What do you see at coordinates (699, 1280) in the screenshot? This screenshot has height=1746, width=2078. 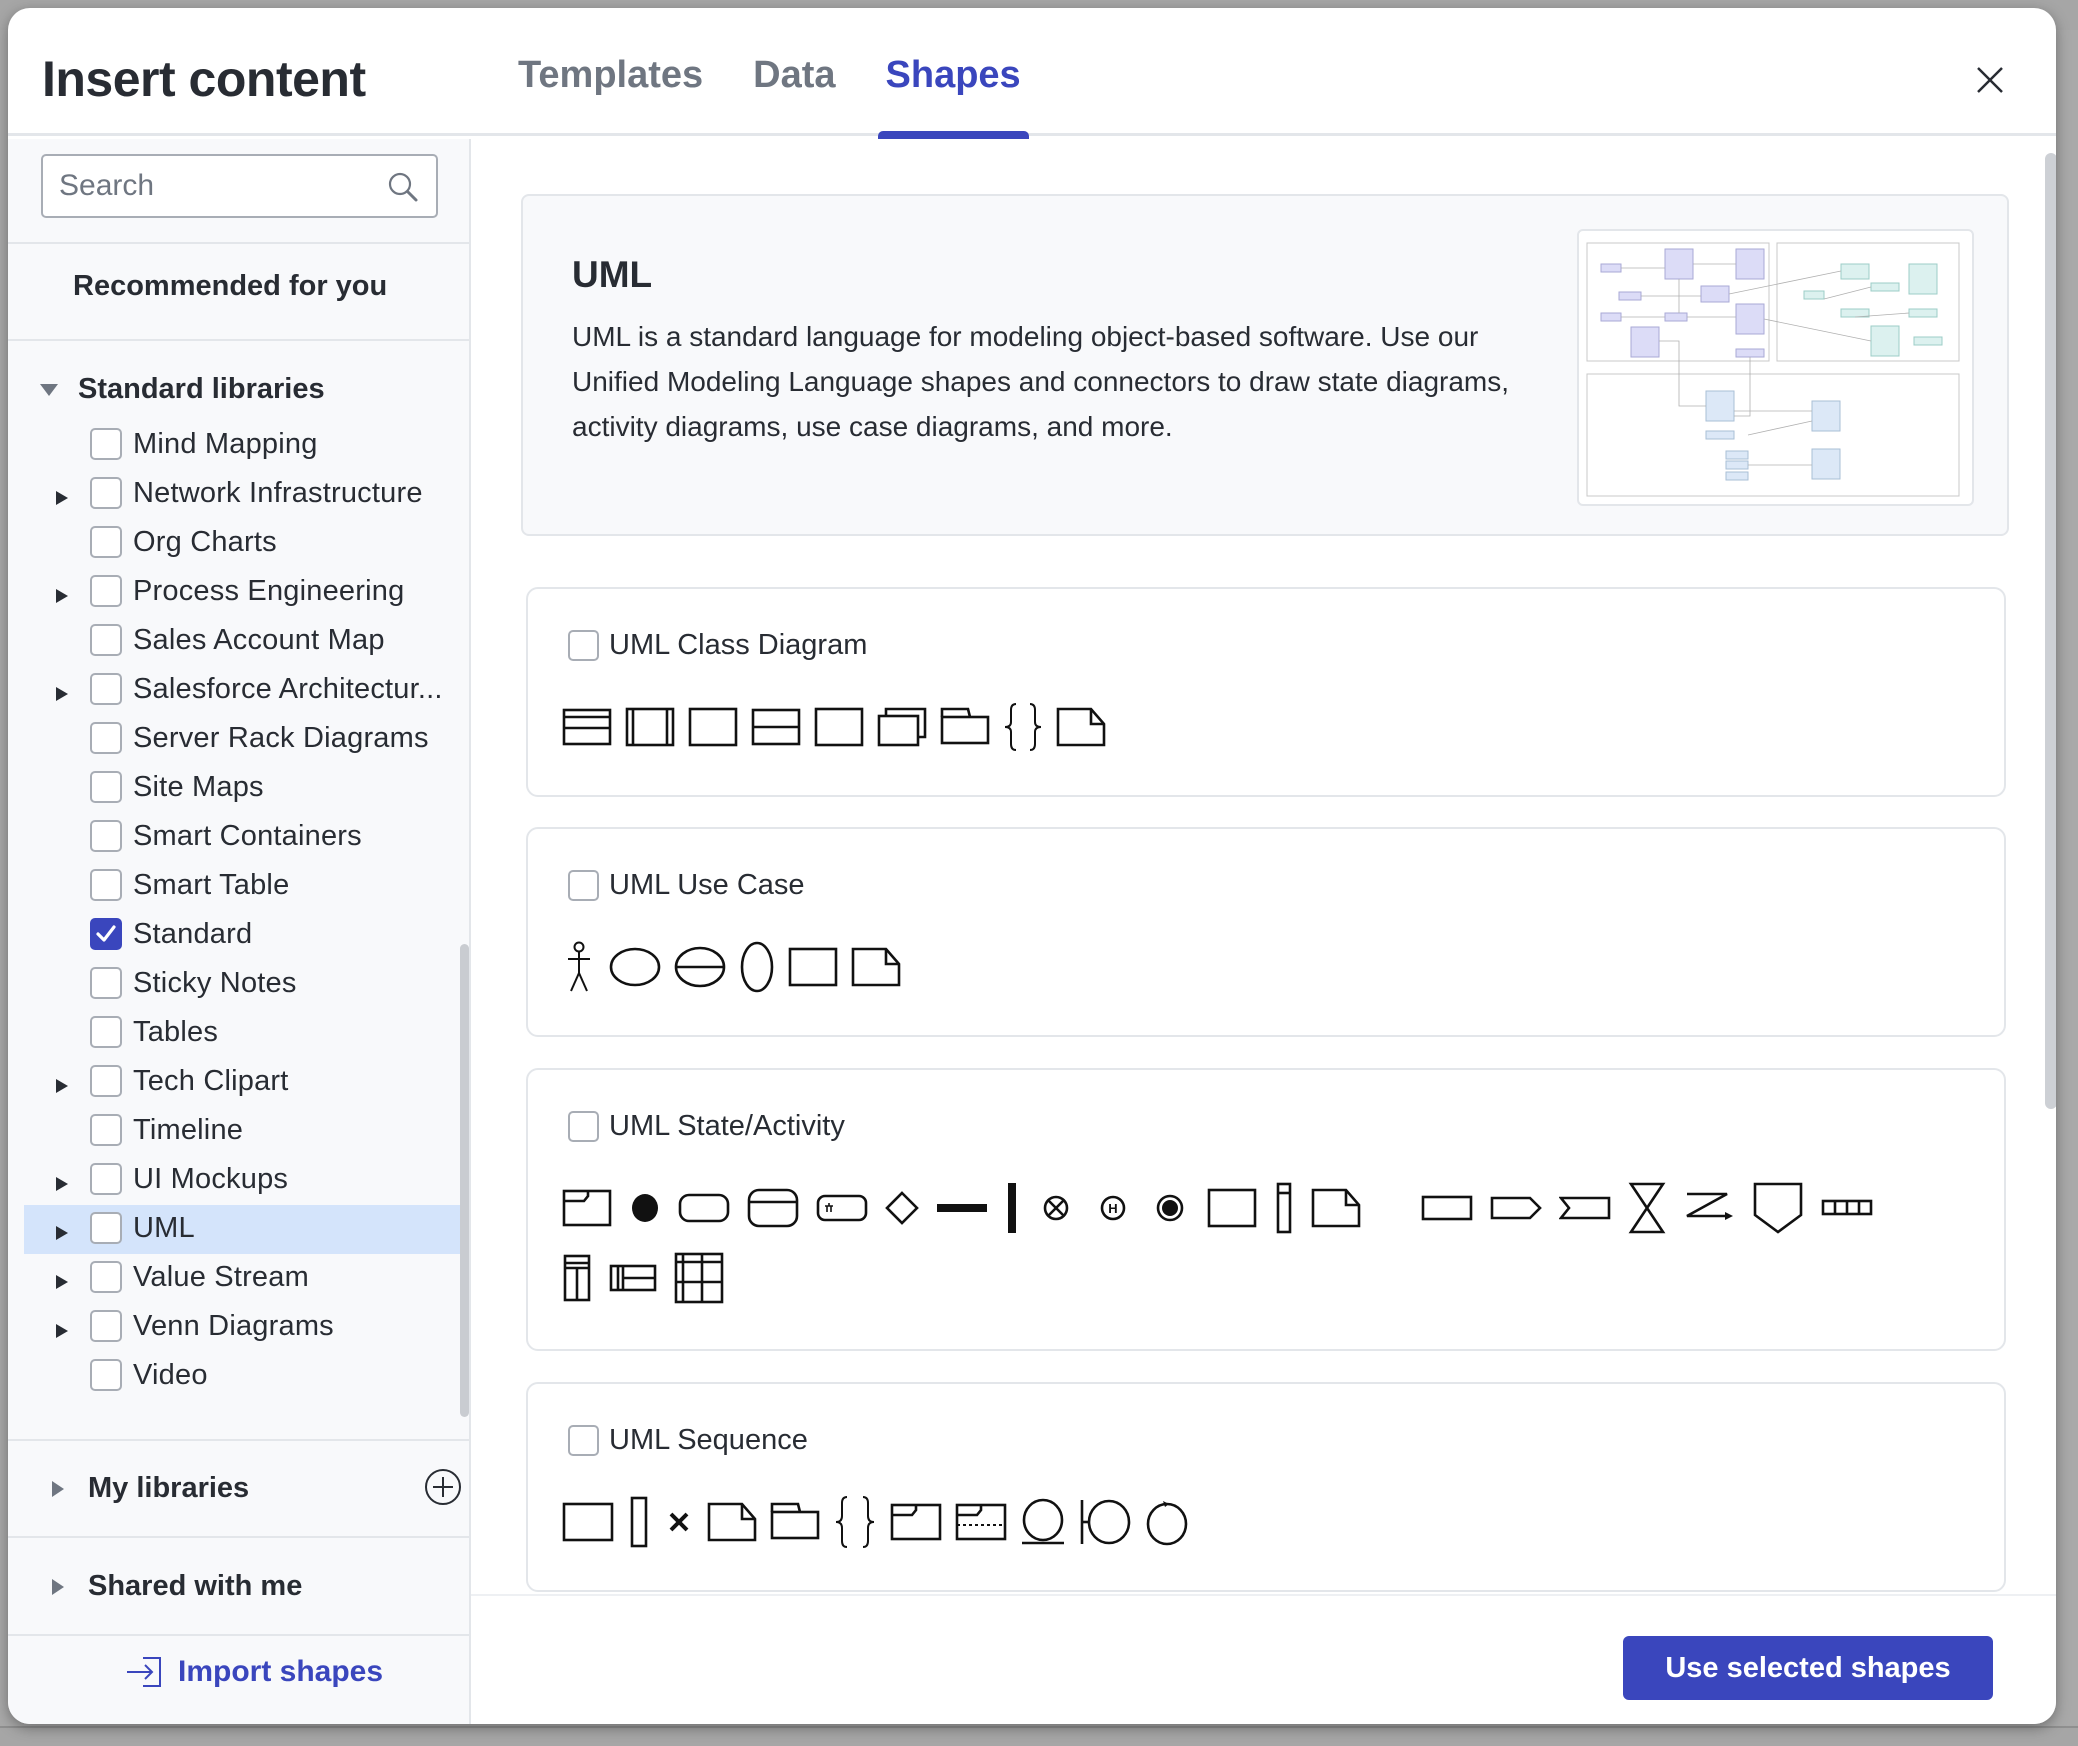 I see `swimlane-grid-shape-icon` at bounding box center [699, 1280].